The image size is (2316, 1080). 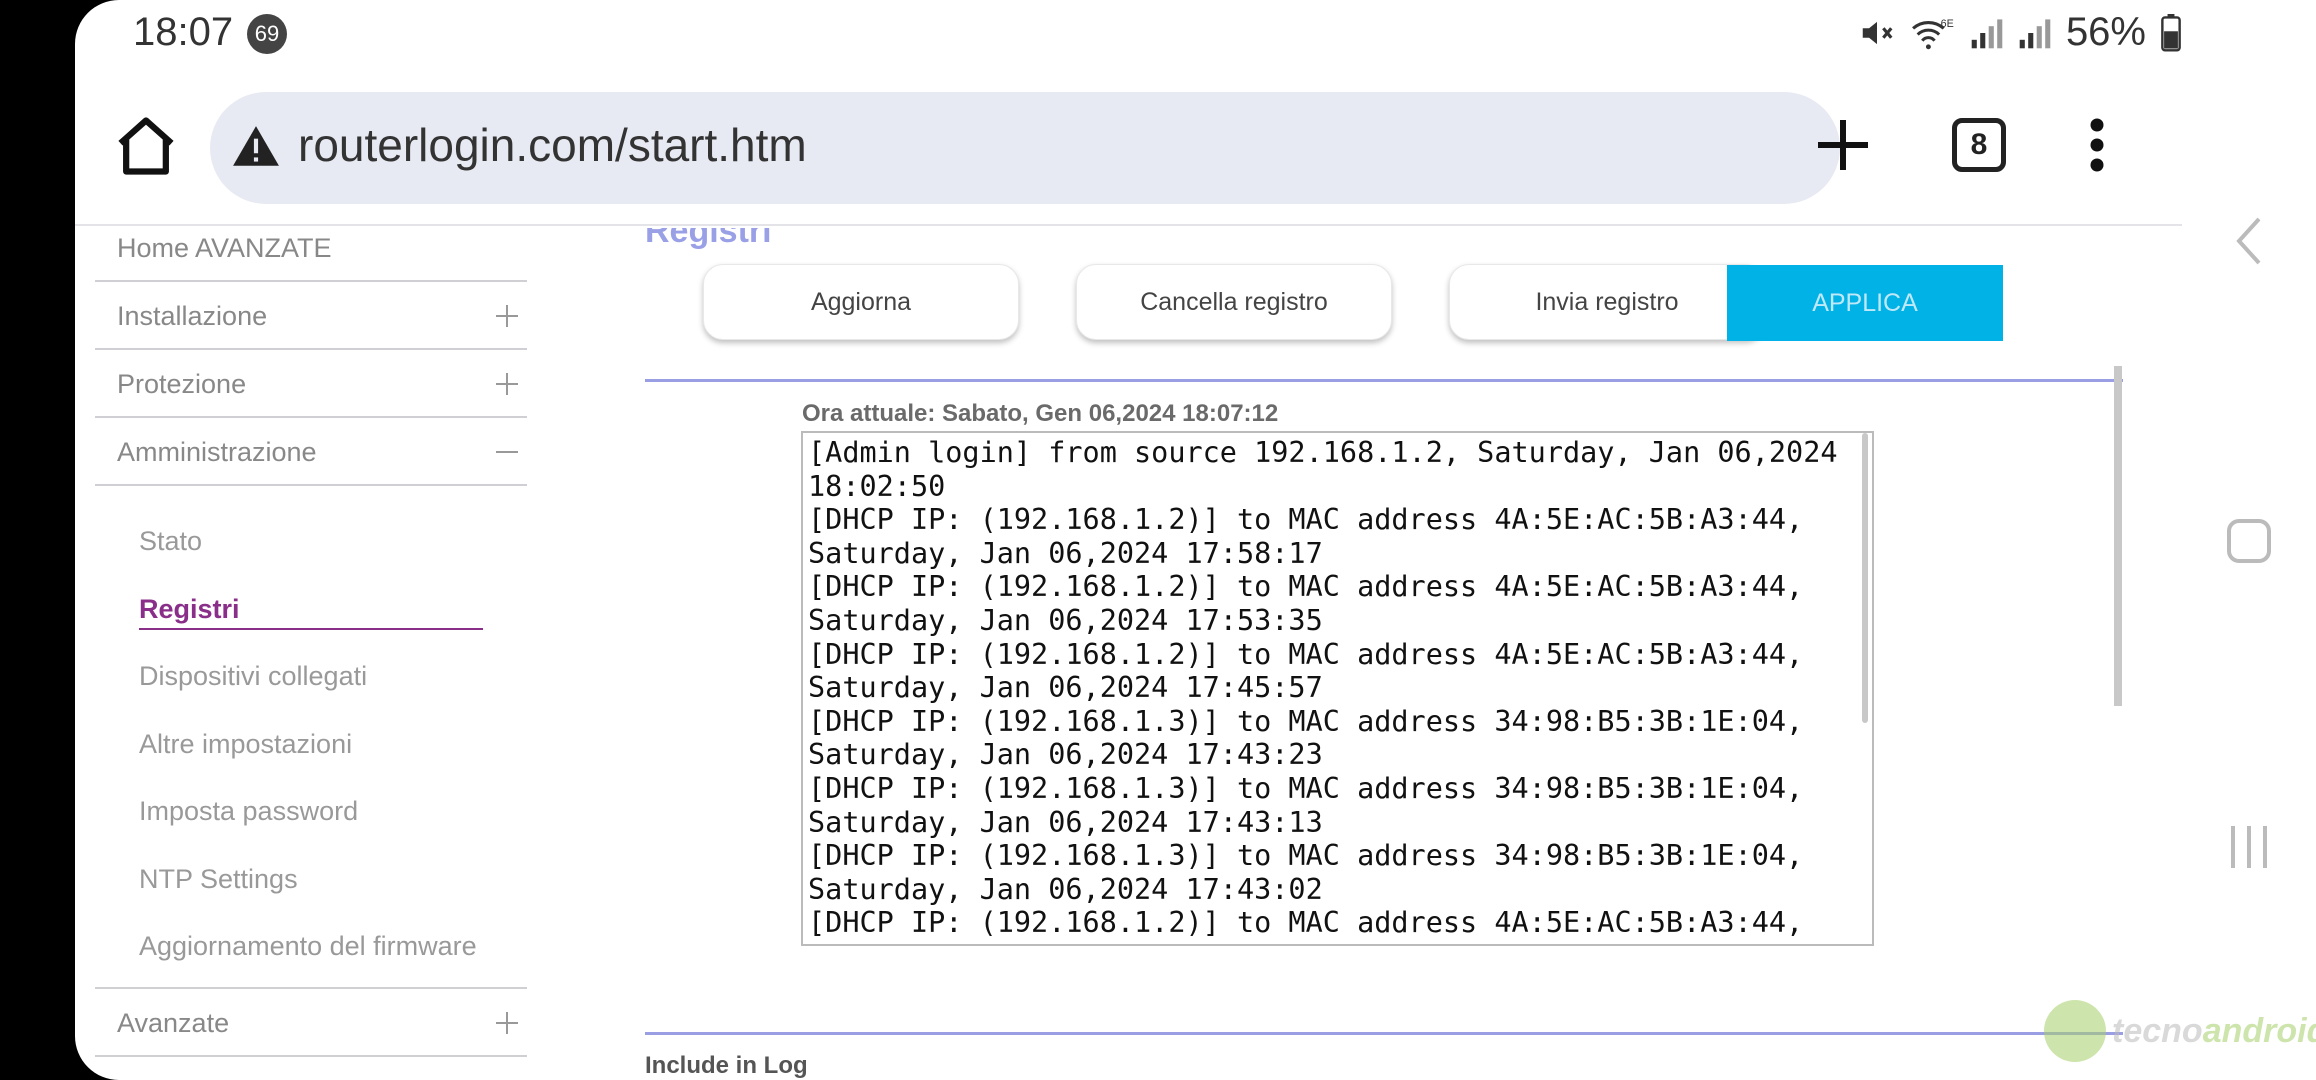 What do you see at coordinates (267, 34) in the screenshot?
I see `notification-count-badge: 69` at bounding box center [267, 34].